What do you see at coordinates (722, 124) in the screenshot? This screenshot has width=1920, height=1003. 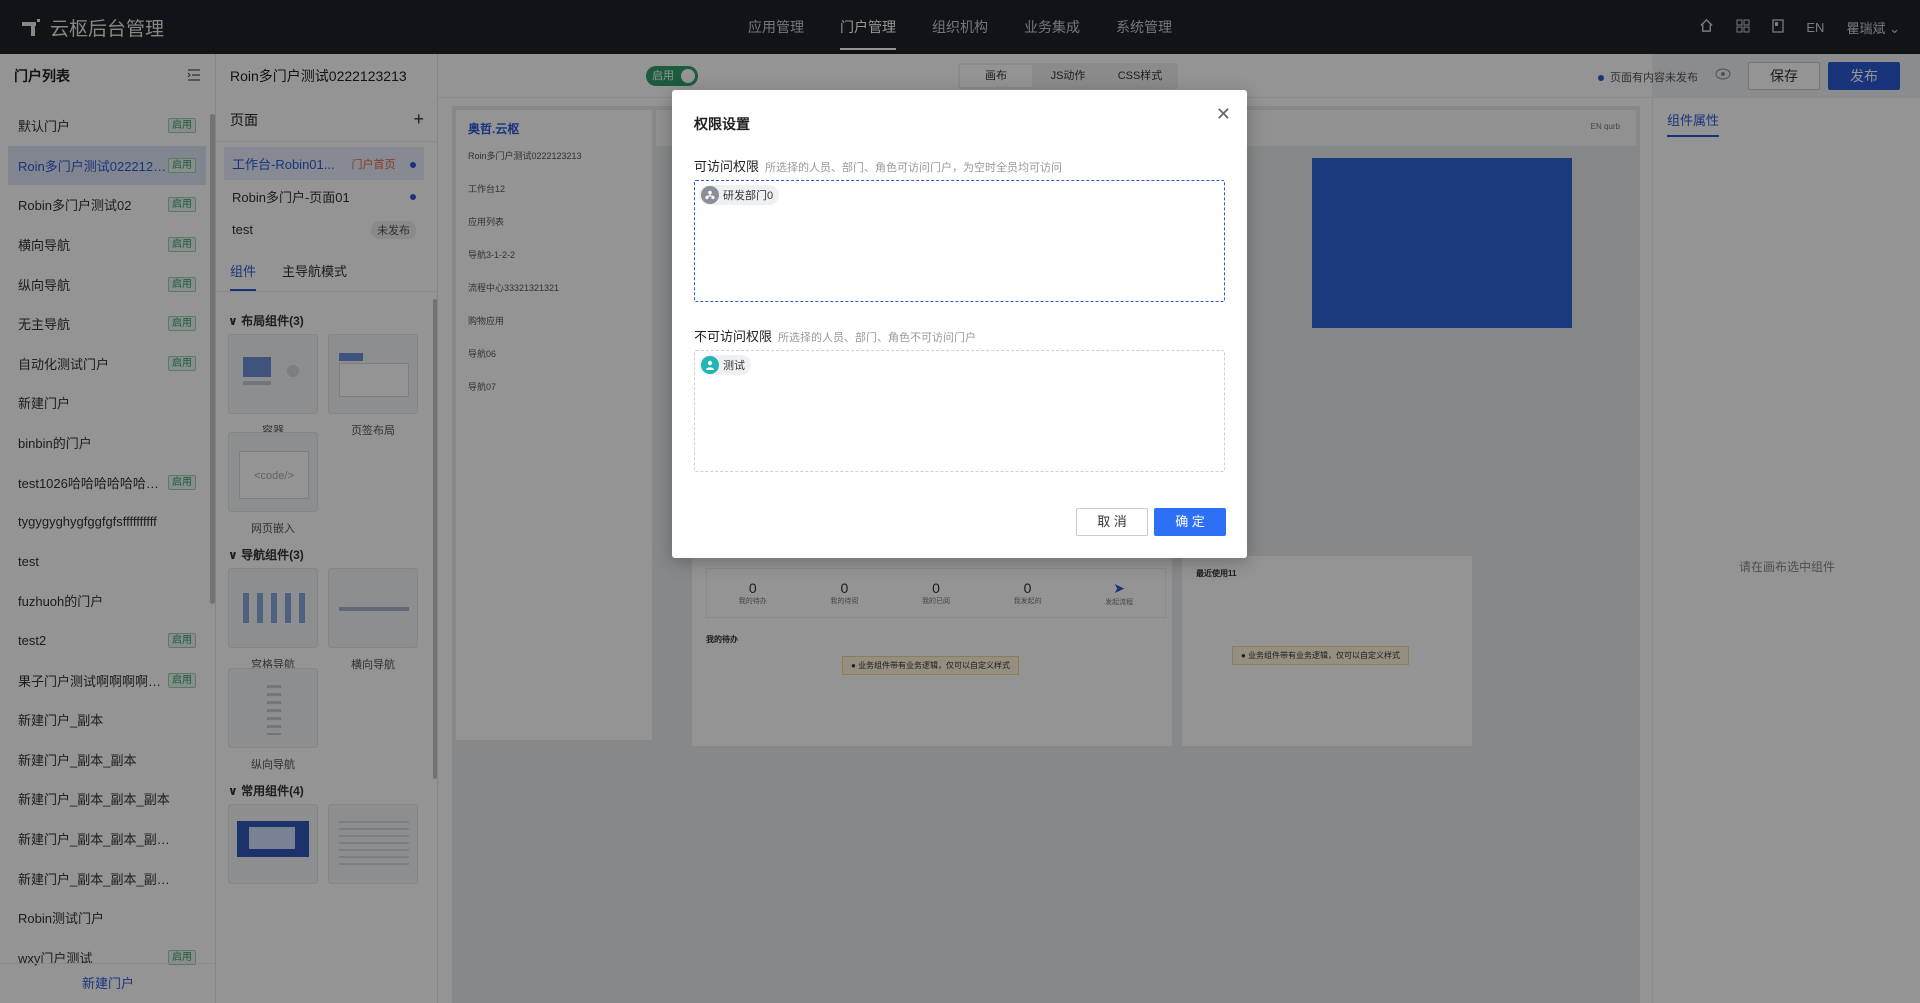 I see `dialog-title: 权限设置` at bounding box center [722, 124].